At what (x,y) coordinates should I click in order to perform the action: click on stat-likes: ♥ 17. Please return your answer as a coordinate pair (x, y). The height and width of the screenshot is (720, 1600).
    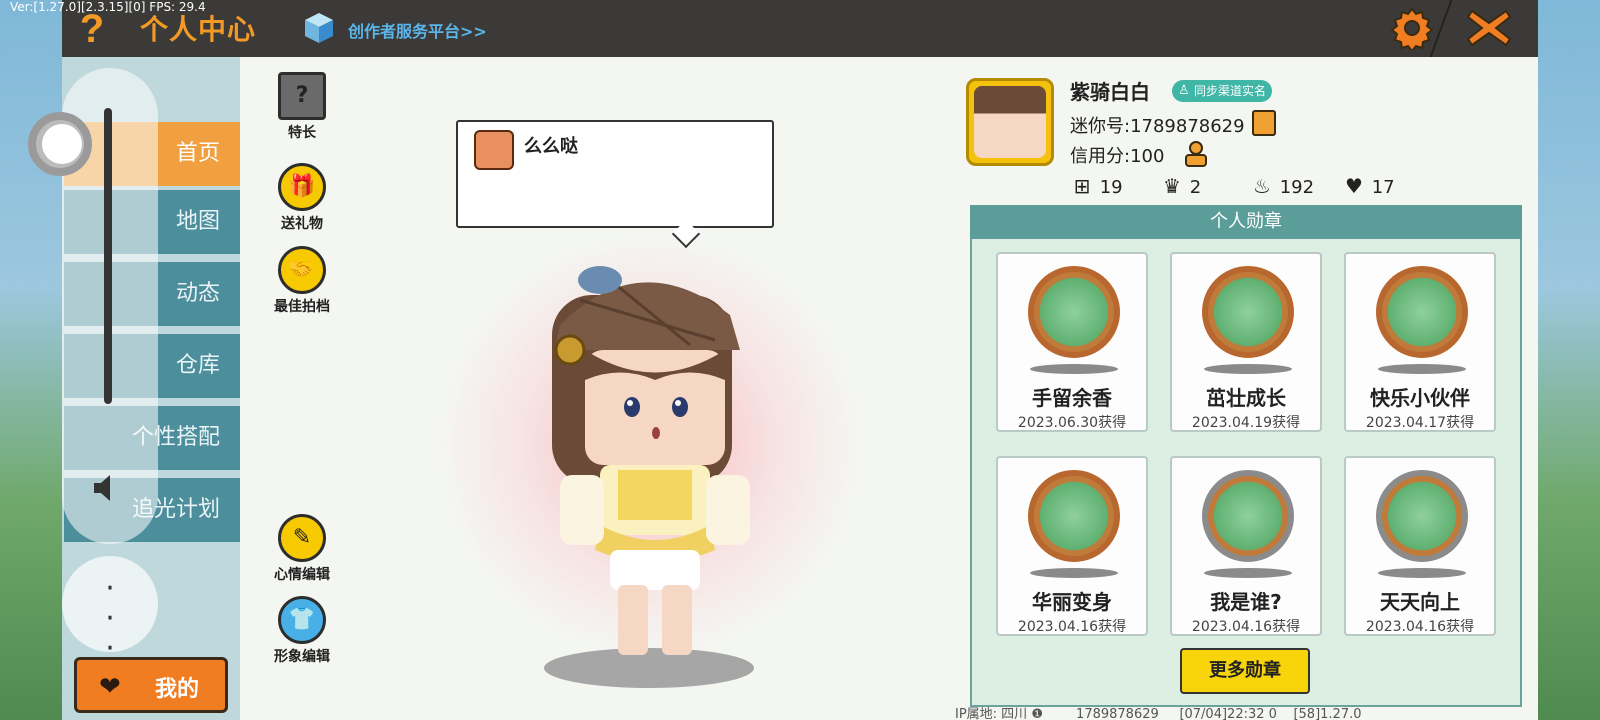
    Looking at the image, I should click on (1368, 186).